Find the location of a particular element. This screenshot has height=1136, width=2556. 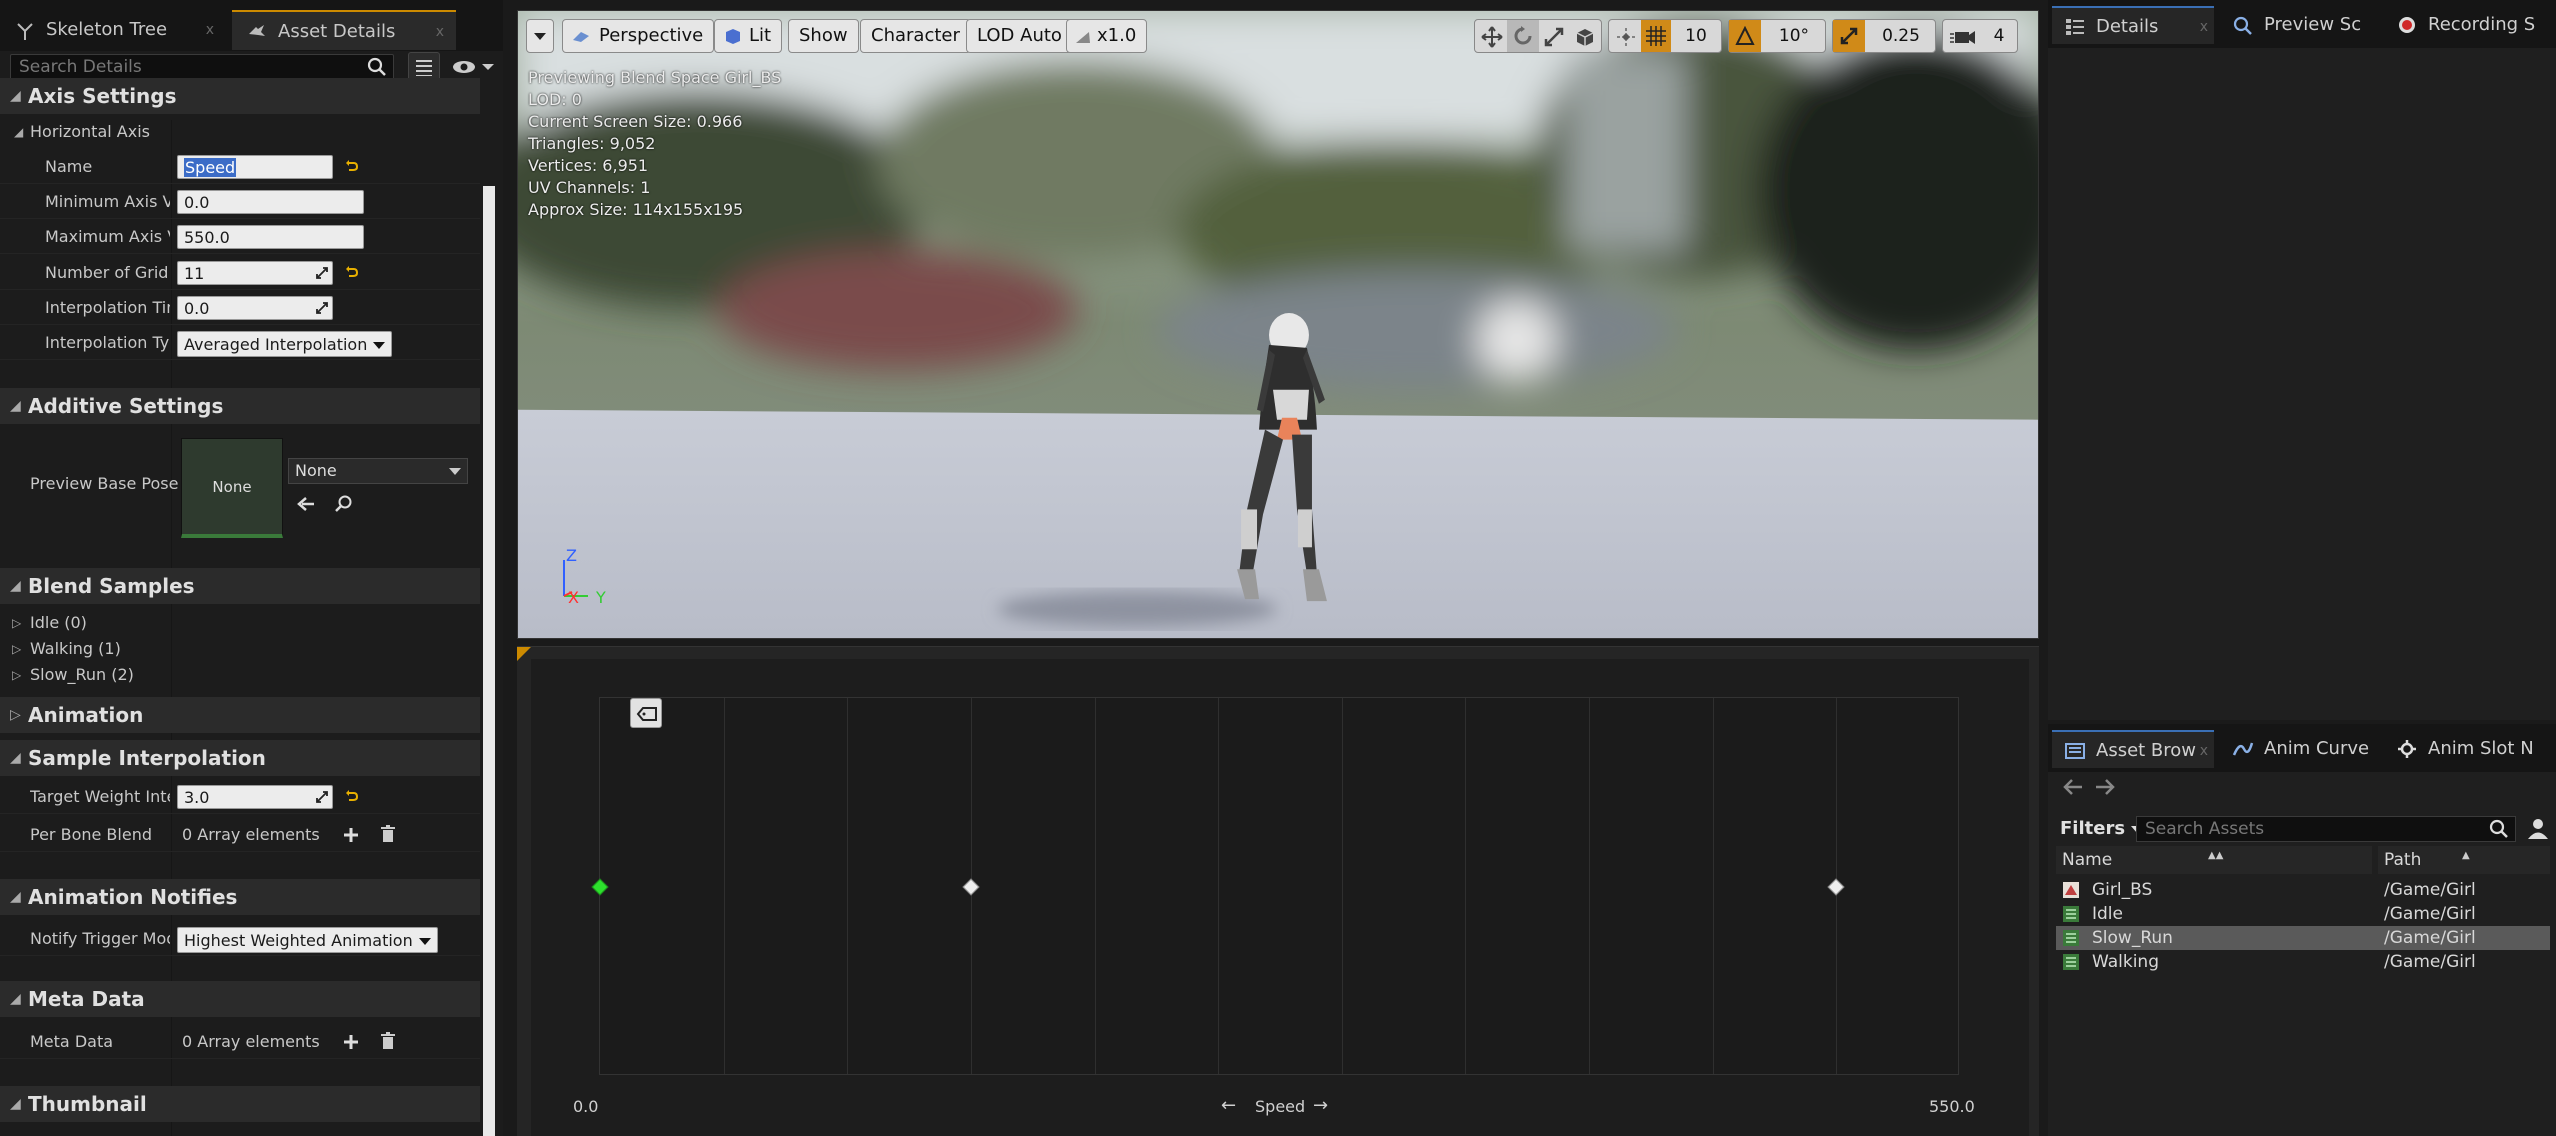

additive-settings-header: ◢ Additive Settings is located at coordinates (240, 406).